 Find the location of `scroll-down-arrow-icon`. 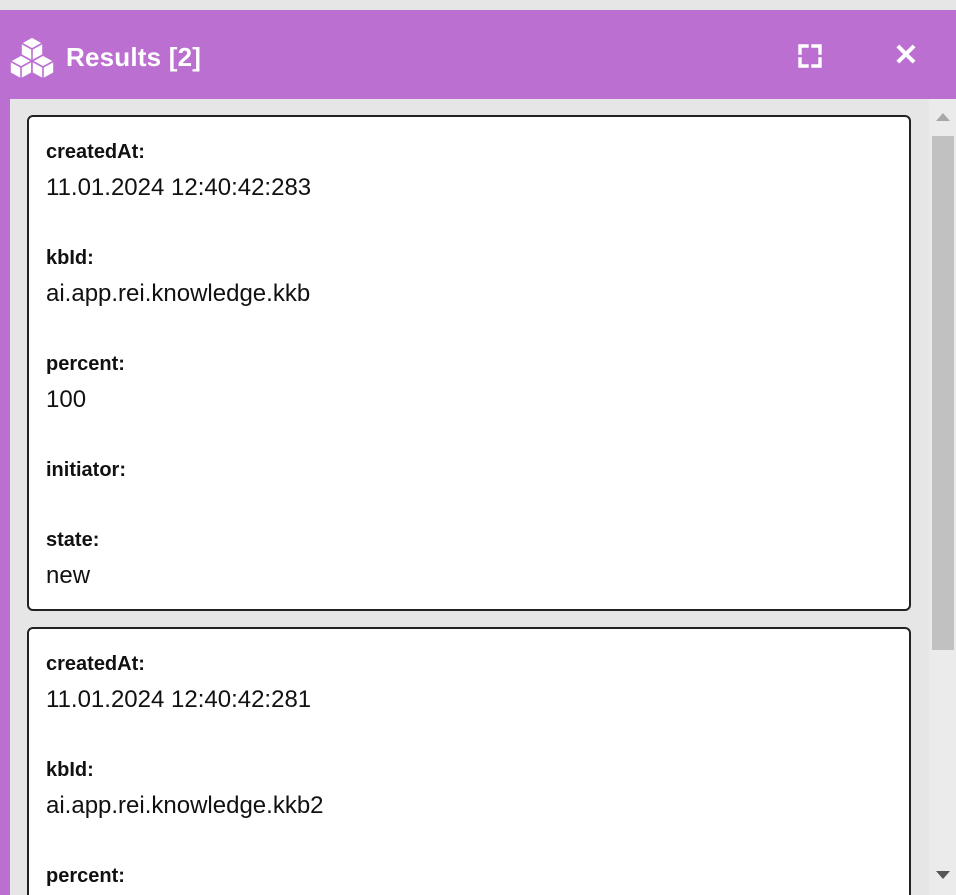

scroll-down-arrow-icon is located at coordinates (943, 875).